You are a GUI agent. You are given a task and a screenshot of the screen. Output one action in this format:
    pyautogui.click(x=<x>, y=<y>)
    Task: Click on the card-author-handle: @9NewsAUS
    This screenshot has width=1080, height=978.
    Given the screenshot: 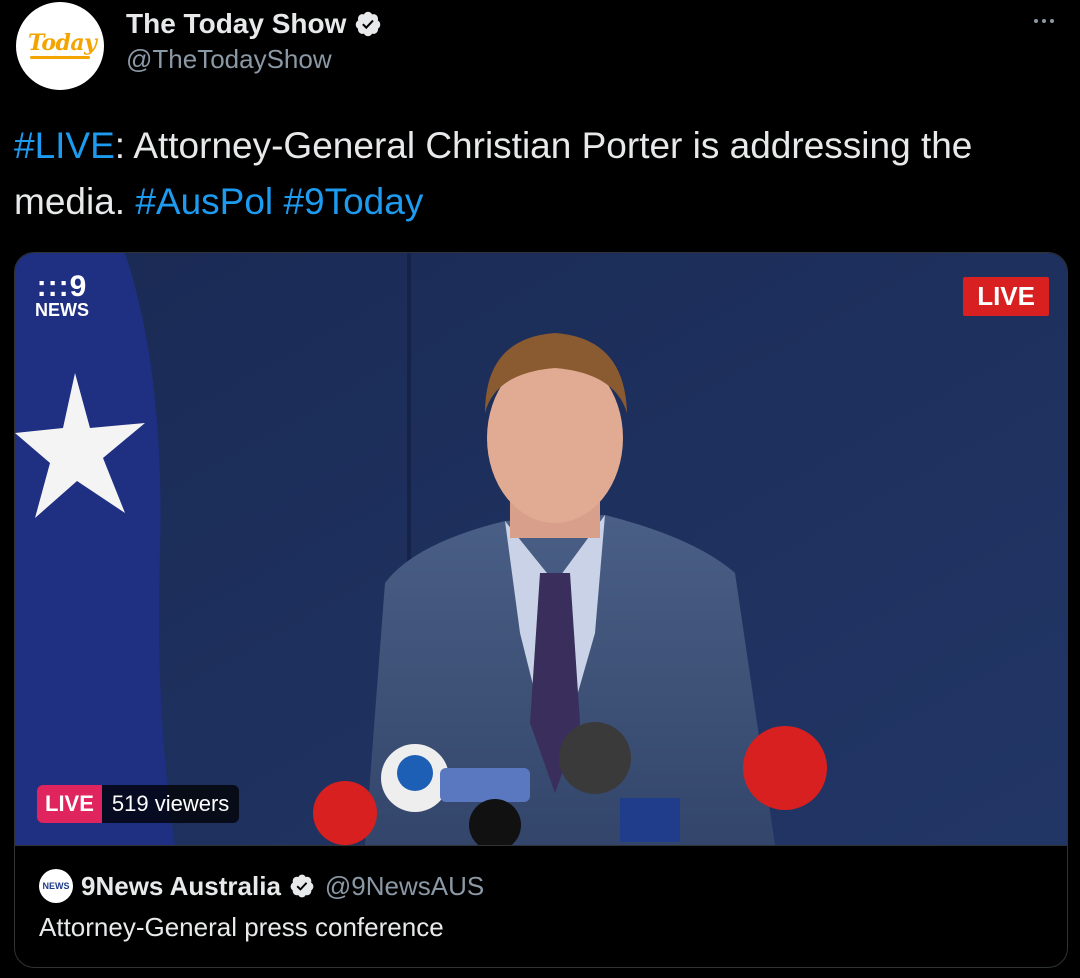 What is the action you would take?
    pyautogui.click(x=404, y=886)
    